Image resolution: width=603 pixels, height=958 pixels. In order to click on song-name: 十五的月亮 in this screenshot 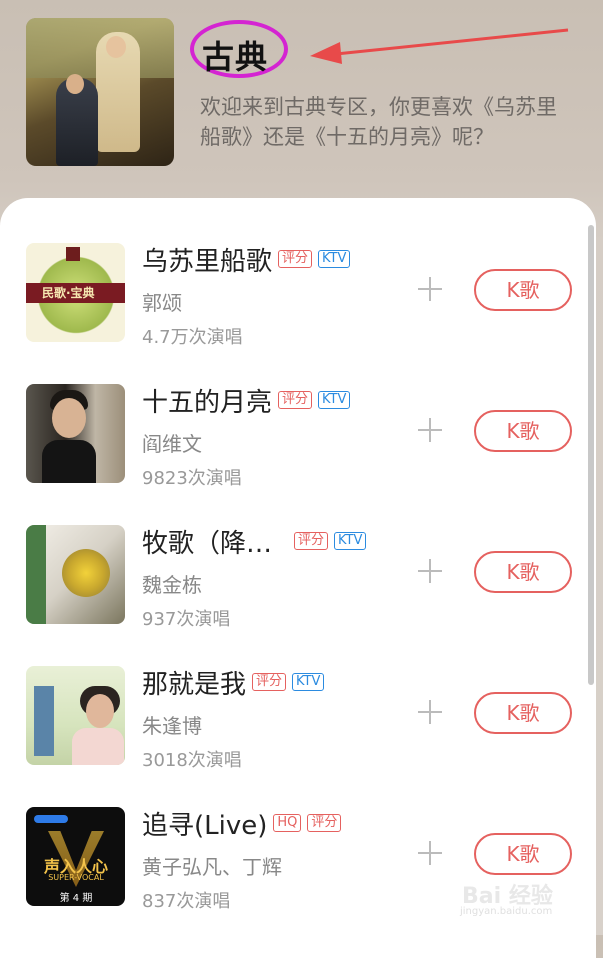, I will do `click(207, 402)`.